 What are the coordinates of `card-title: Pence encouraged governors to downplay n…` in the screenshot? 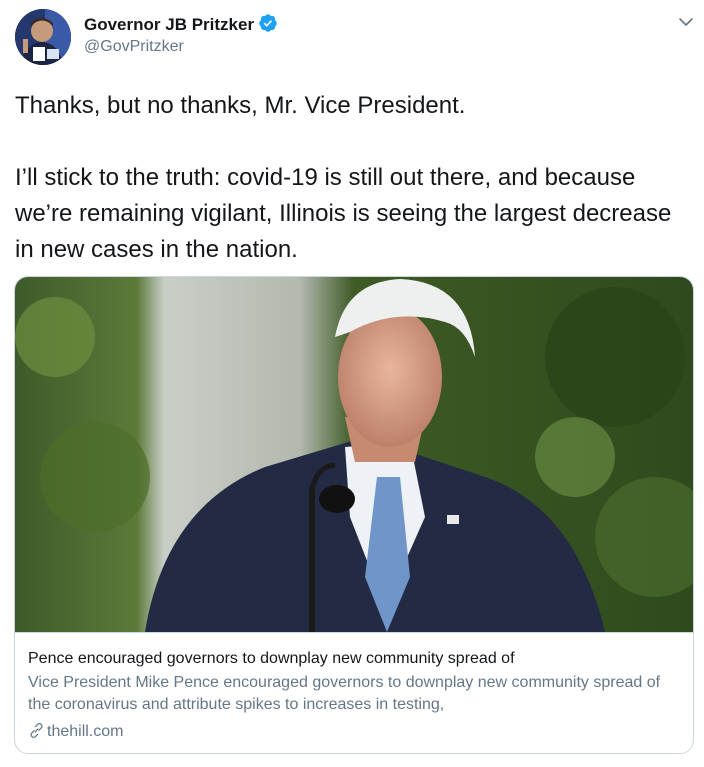 It's located at (271, 658).